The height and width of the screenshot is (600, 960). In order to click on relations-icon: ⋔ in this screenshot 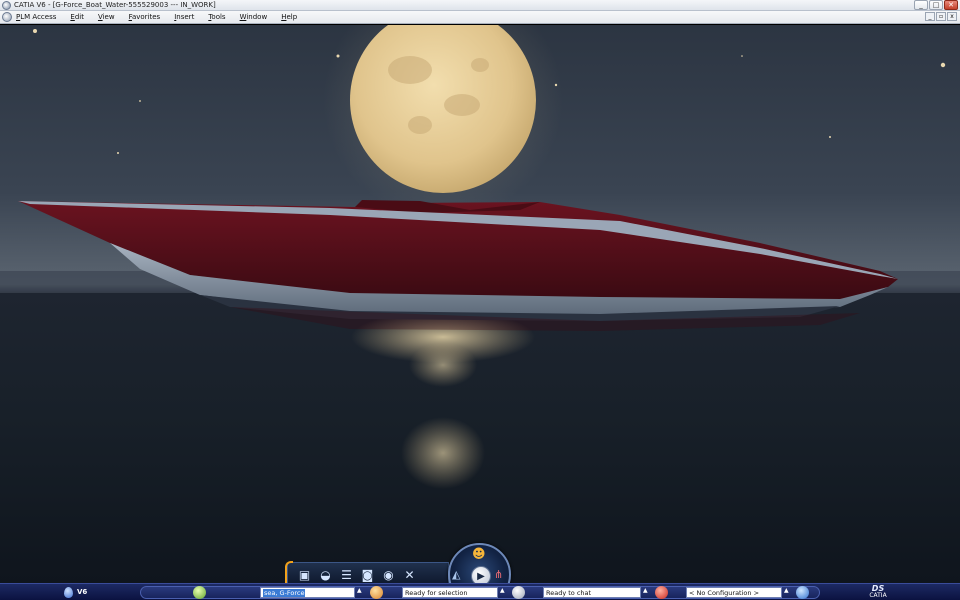, I will do `click(498, 574)`.